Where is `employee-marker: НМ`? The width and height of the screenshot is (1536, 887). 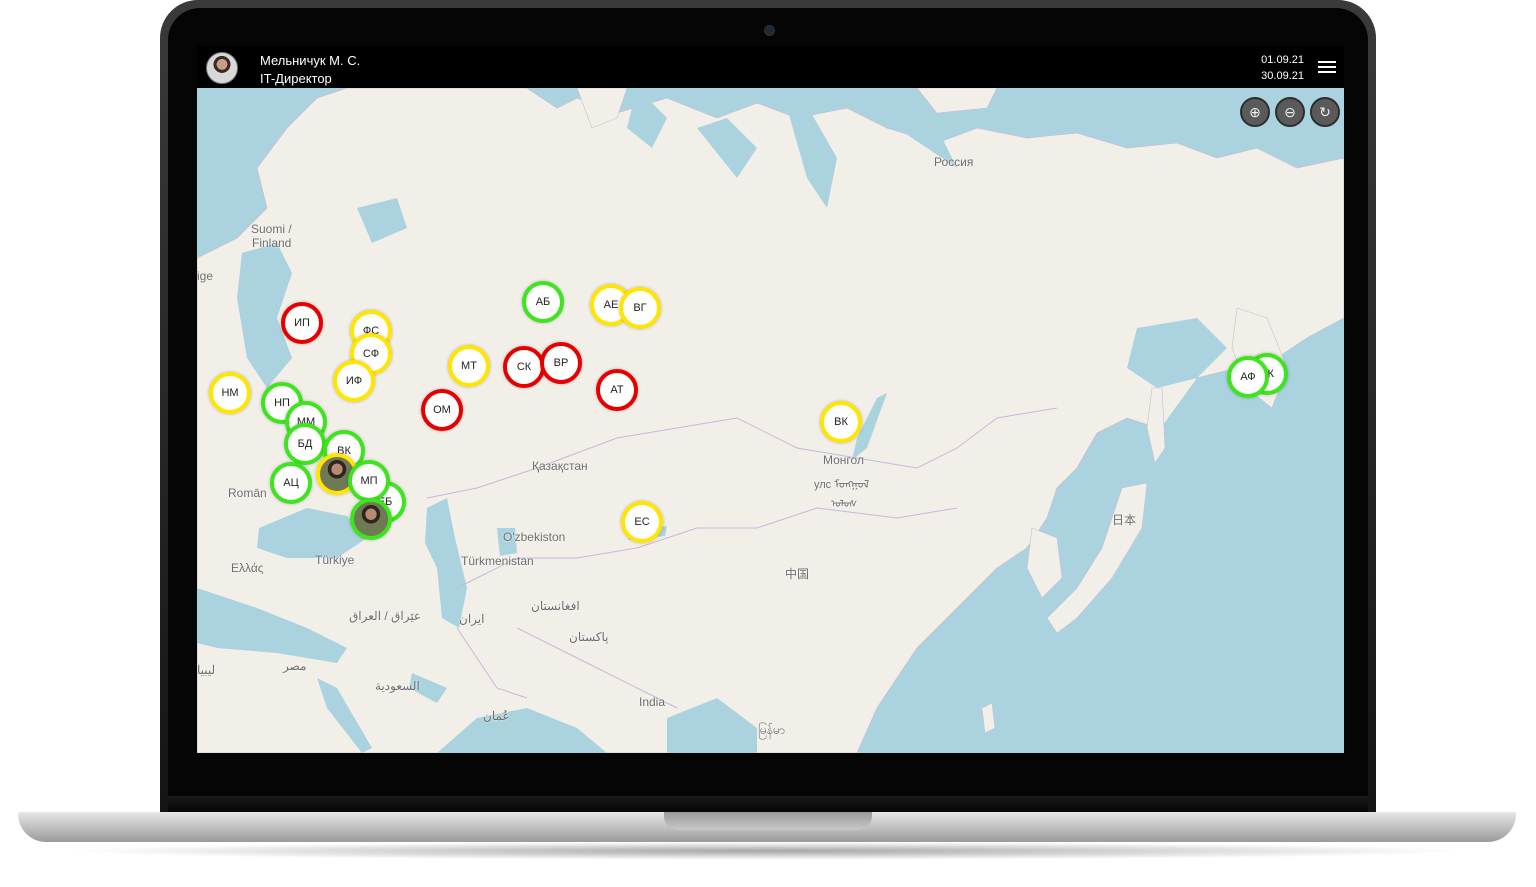
employee-marker: НМ is located at coordinates (230, 393).